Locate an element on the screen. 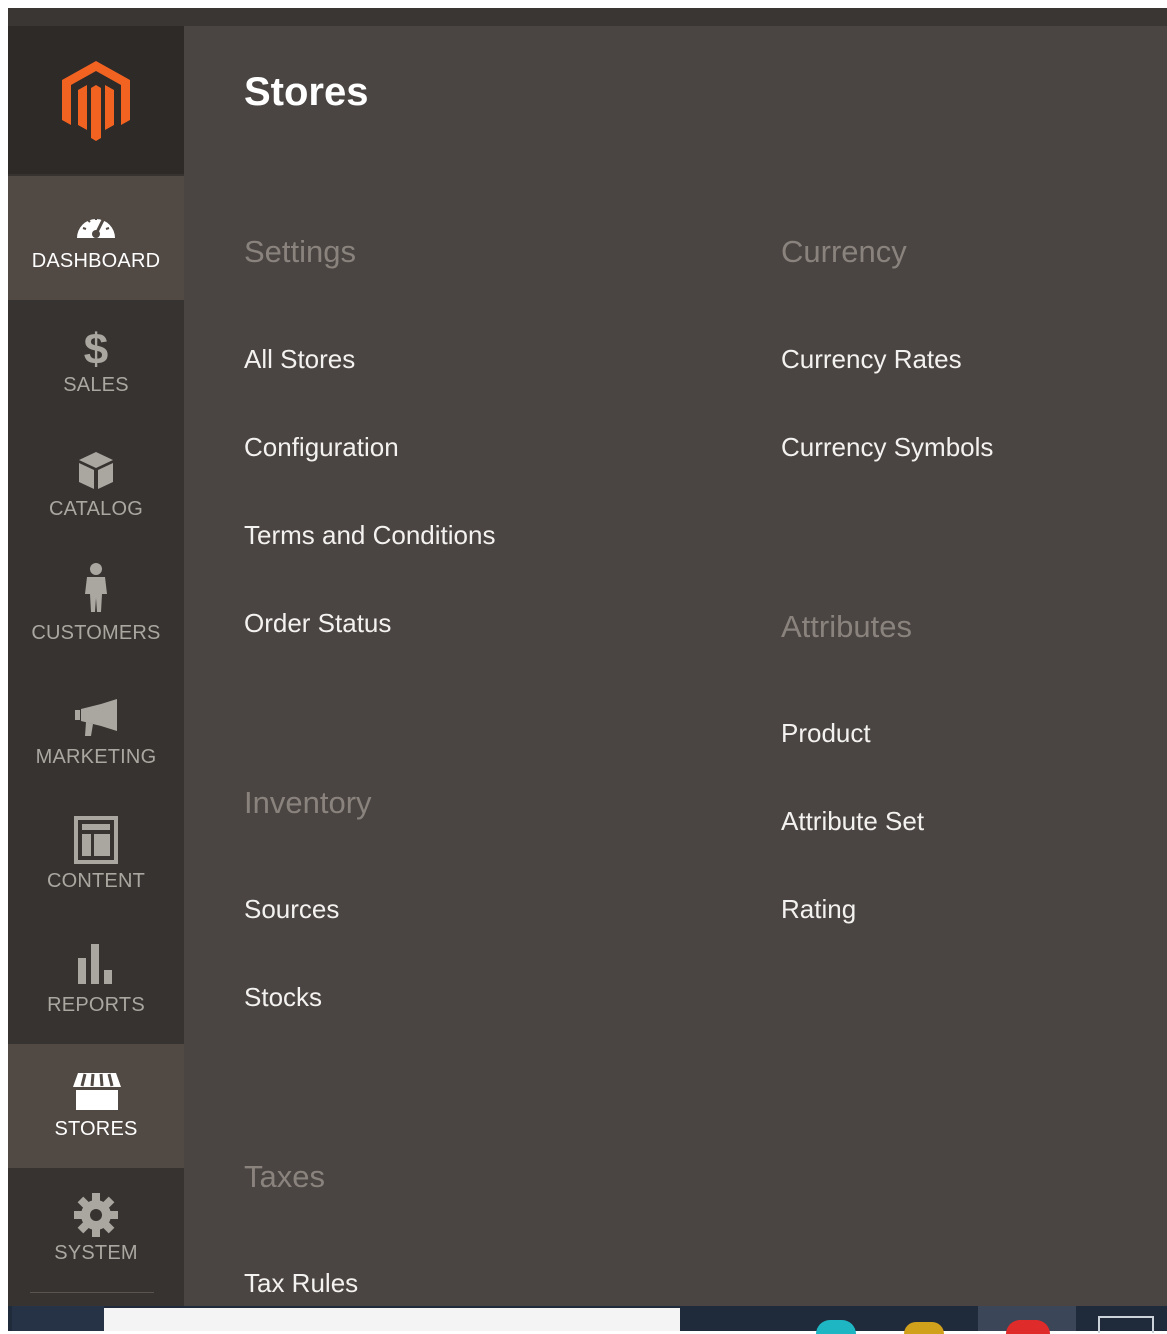  sidebar-item-label: CATALOG is located at coordinates (95, 509).